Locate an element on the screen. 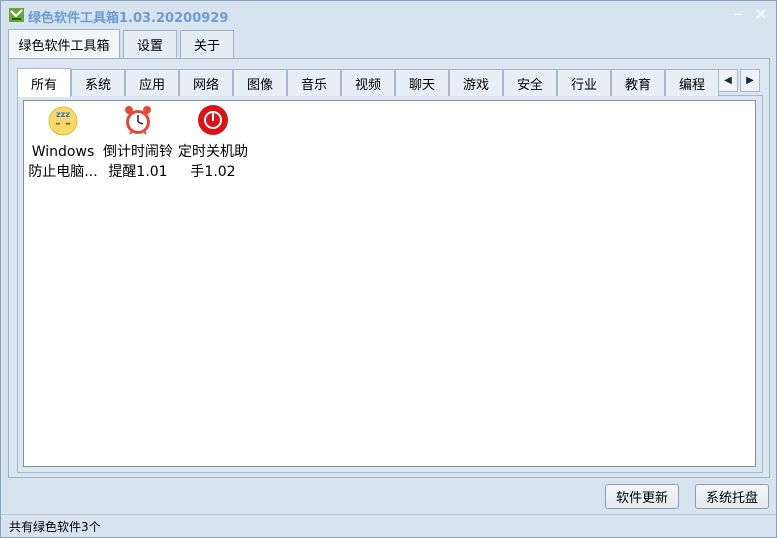 This screenshot has width=777, height=538. tab-scroll-right-button: ▶ is located at coordinates (750, 80).